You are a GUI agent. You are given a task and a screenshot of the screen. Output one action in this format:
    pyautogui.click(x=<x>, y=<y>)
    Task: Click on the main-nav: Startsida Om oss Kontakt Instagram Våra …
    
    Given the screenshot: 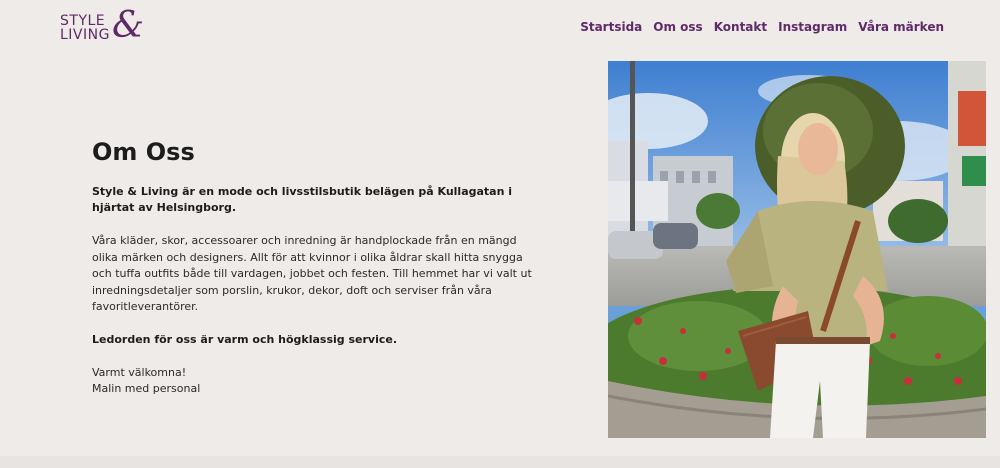 What is the action you would take?
    pyautogui.click(x=762, y=27)
    